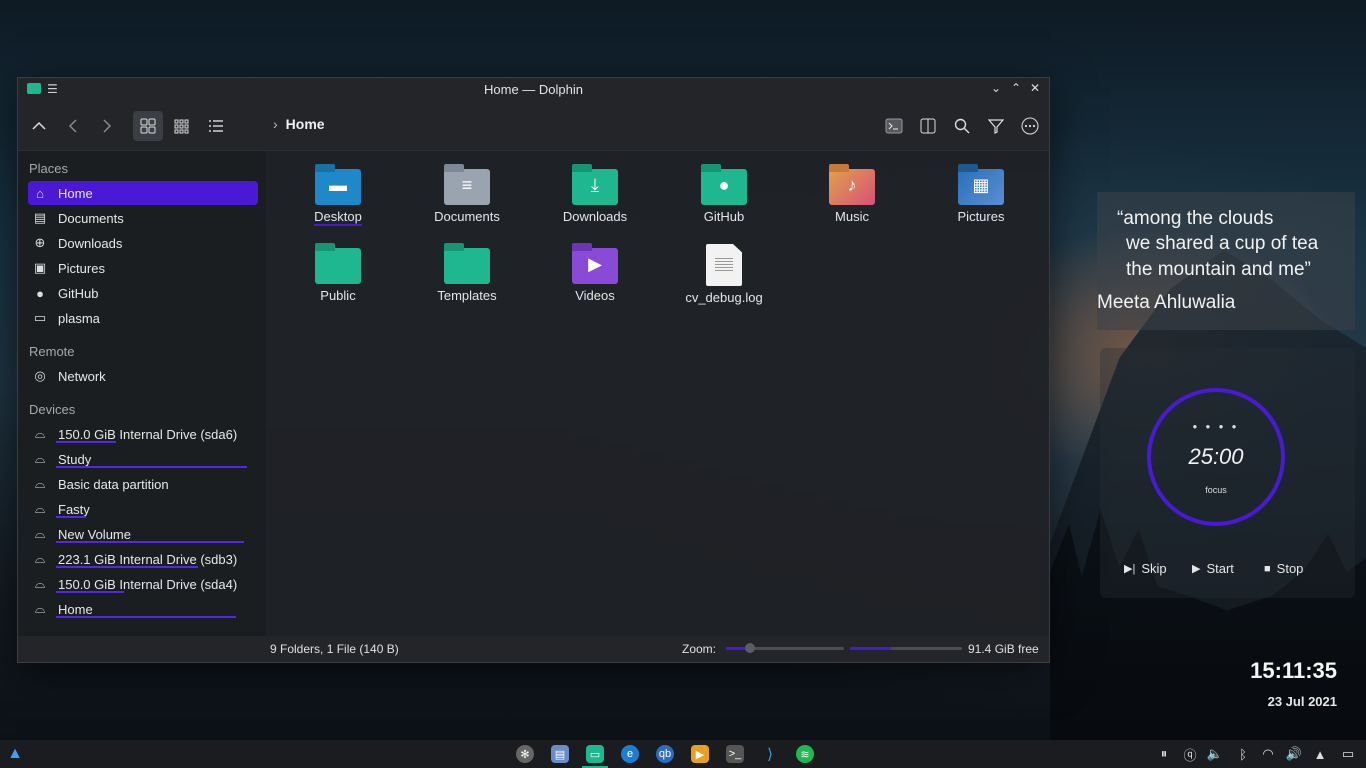 Image resolution: width=1366 pixels, height=768 pixels. I want to click on list-icon, so click(216, 126).